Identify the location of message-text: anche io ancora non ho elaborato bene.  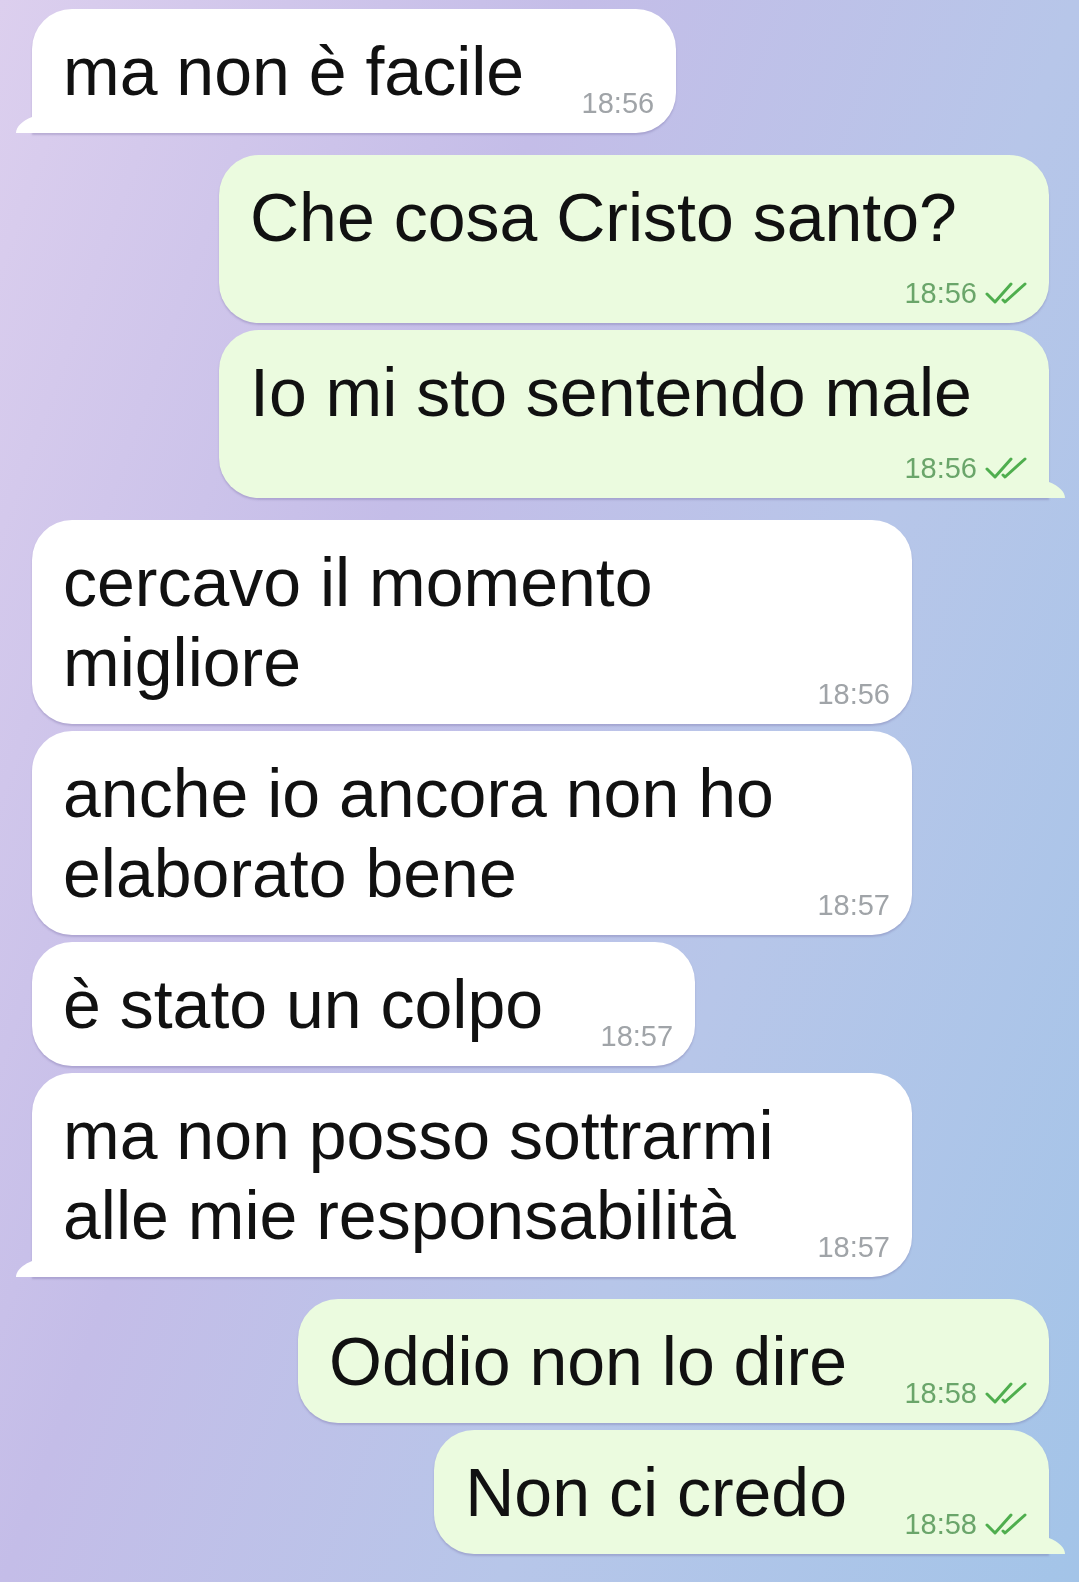
(418, 833).